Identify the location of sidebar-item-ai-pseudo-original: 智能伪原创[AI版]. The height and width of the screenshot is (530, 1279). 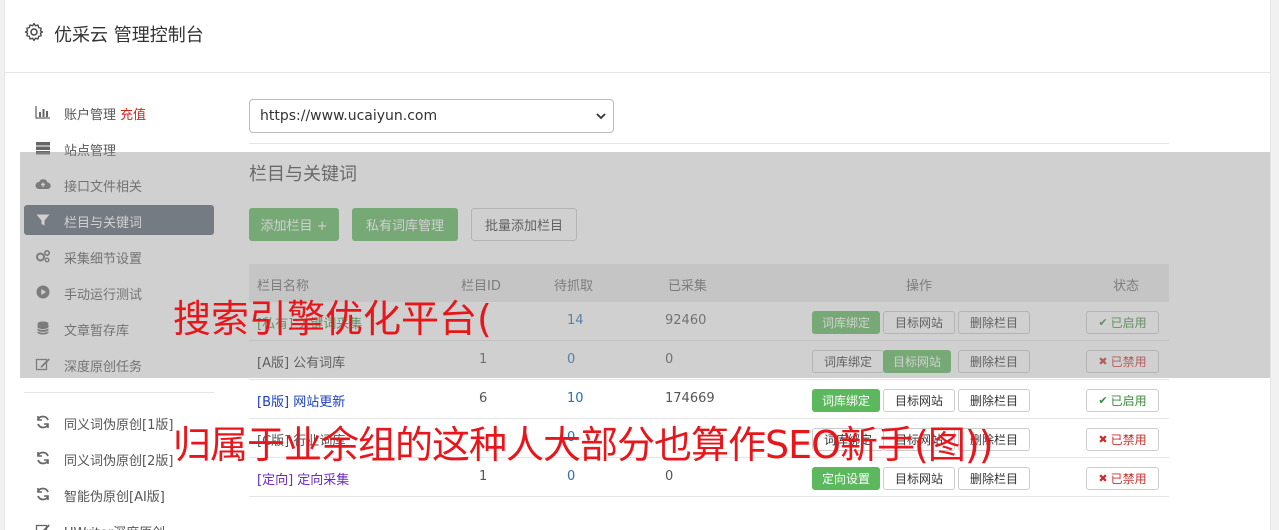
(119, 494).